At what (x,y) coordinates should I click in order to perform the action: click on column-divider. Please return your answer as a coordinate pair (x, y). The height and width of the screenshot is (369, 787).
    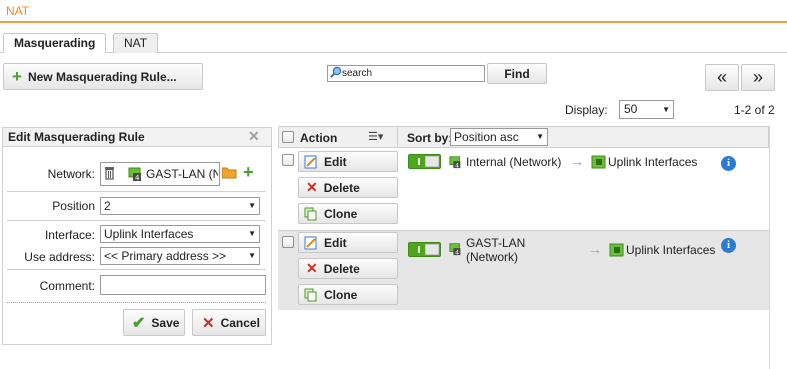
    Looking at the image, I should click on (397, 137).